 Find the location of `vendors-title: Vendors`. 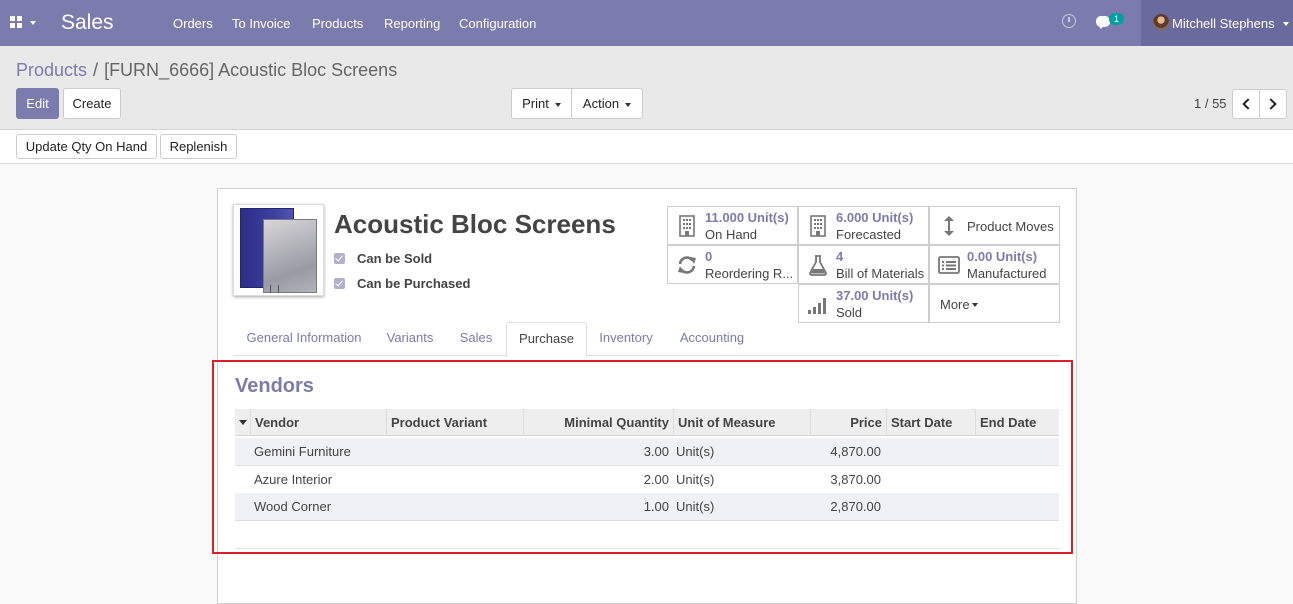

vendors-title: Vendors is located at coordinates (274, 386).